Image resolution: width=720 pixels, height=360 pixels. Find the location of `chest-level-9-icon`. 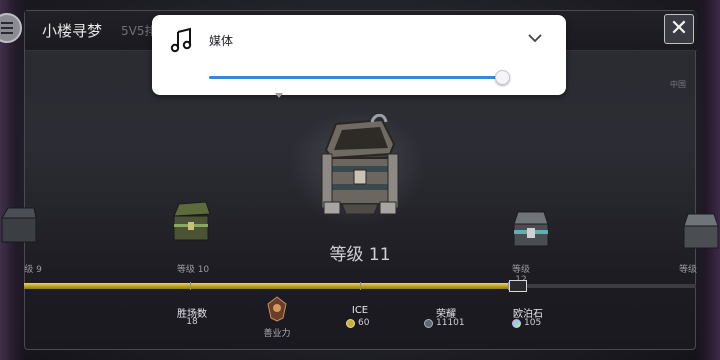

chest-level-9-icon is located at coordinates (22, 225).